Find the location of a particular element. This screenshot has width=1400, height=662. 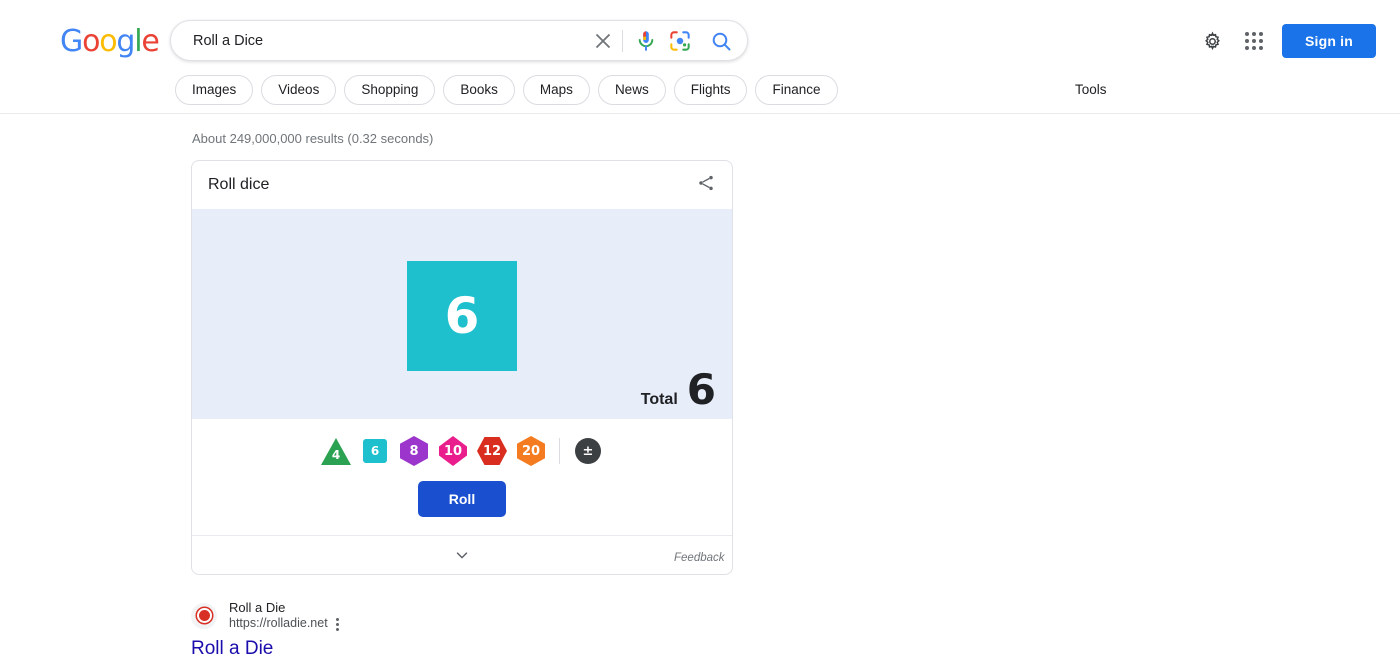

tools-button: Tools is located at coordinates (1091, 89).